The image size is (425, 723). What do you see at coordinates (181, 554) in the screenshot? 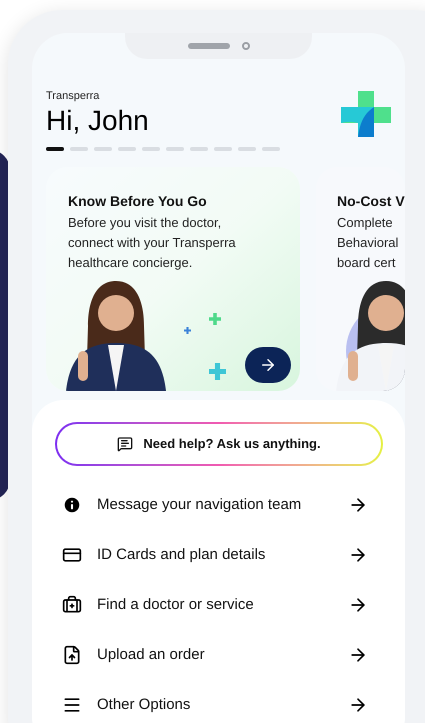
I see `menu-label: ID Cards and plan details` at bounding box center [181, 554].